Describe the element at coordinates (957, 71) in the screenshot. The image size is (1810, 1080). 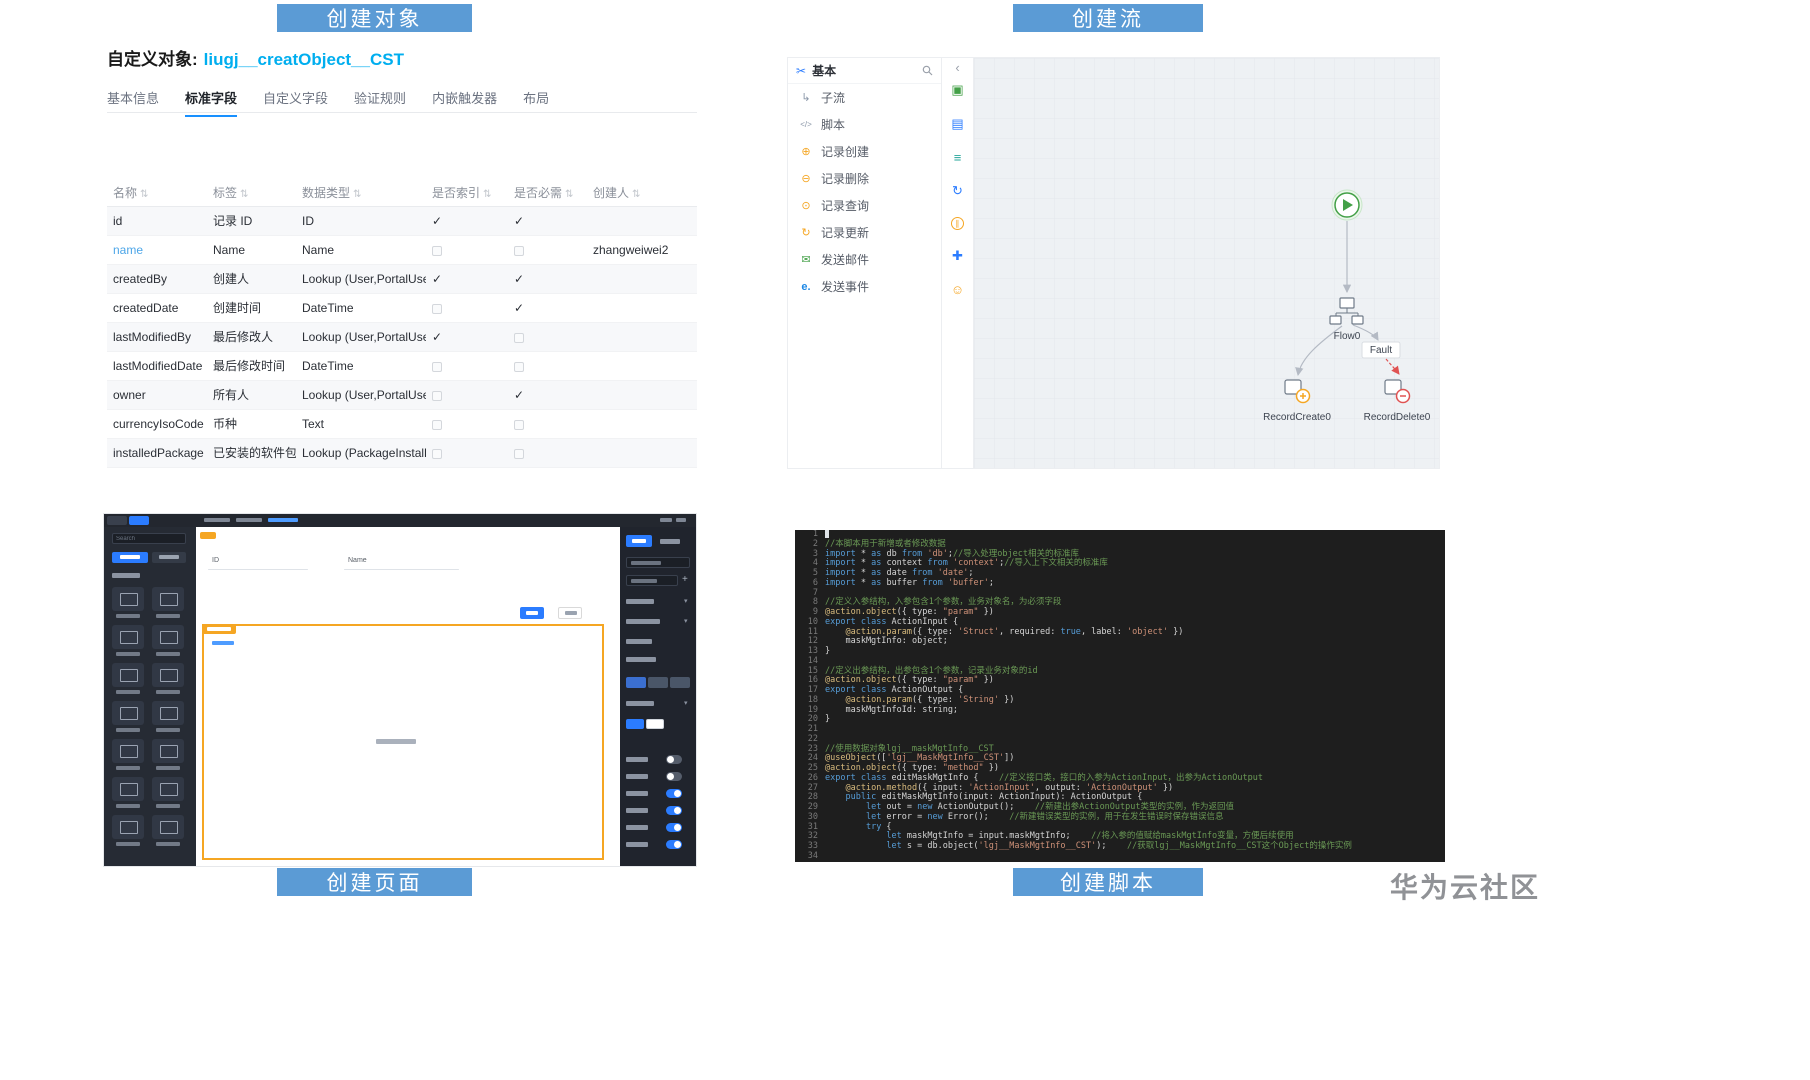
I see `collapse-icon: ‹` at that location.